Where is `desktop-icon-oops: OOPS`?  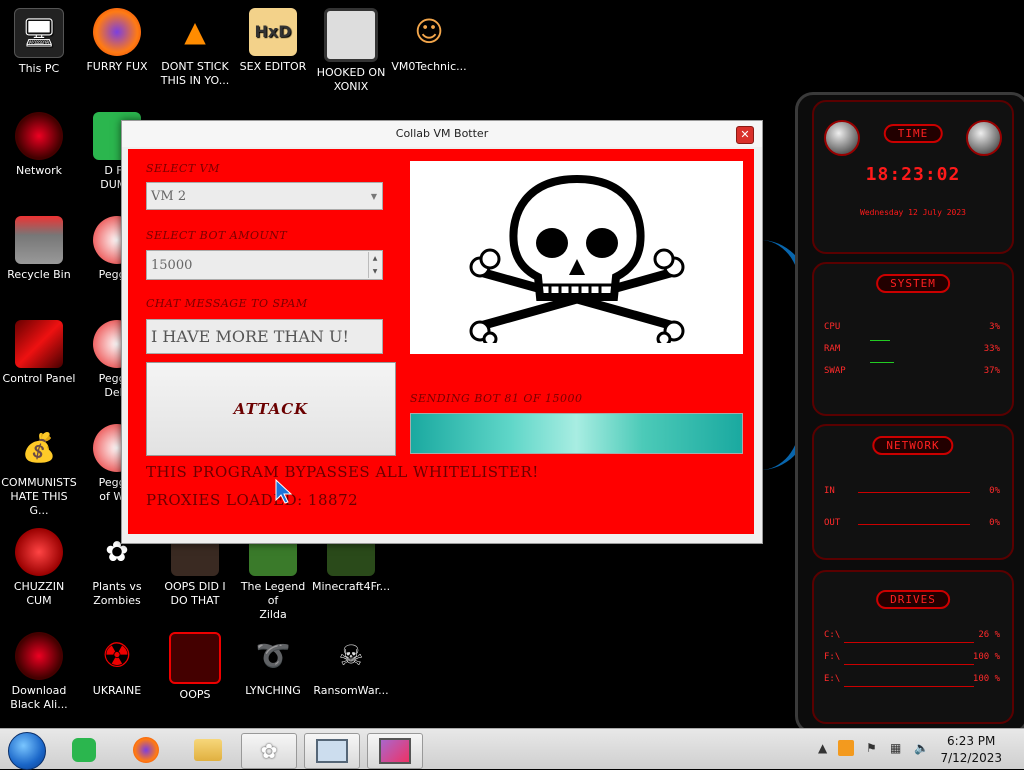
desktop-icon-oops: OOPS is located at coordinates (195, 667).